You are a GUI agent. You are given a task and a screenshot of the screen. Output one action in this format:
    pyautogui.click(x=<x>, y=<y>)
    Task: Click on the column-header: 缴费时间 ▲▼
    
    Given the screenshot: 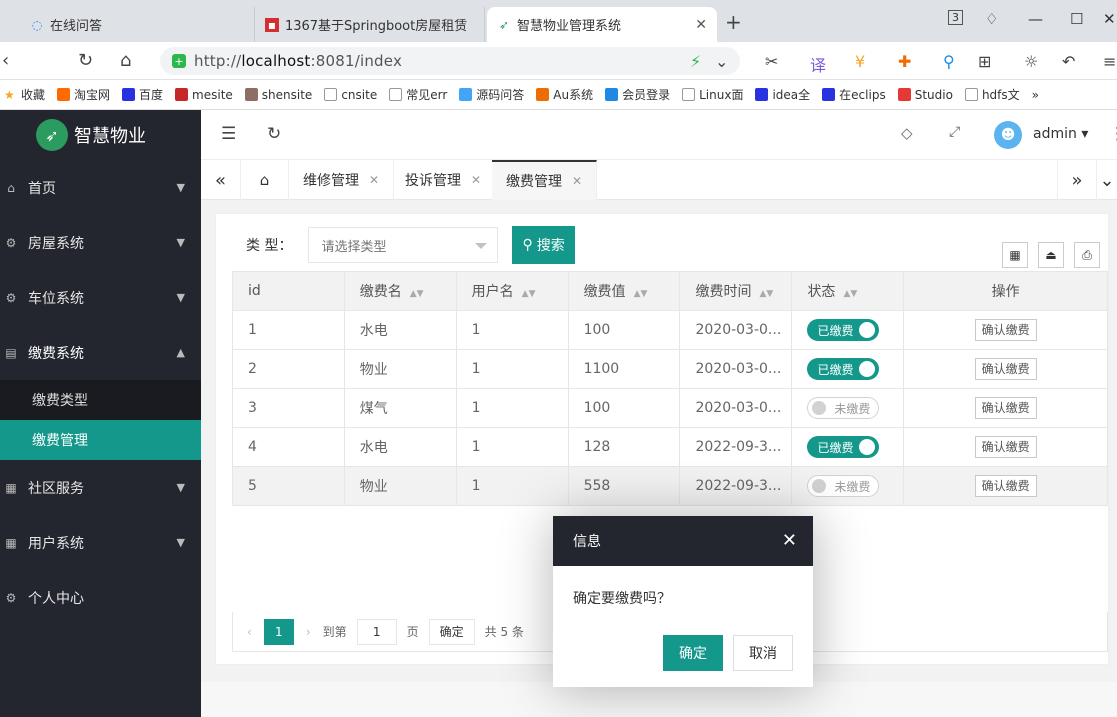 What is the action you would take?
    pyautogui.click(x=736, y=291)
    